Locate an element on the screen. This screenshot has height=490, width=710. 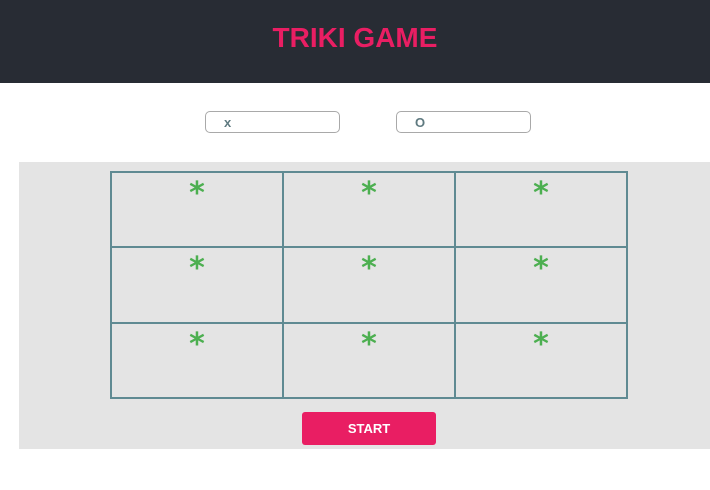
game-title: TRIKI GAME is located at coordinates (355, 37).